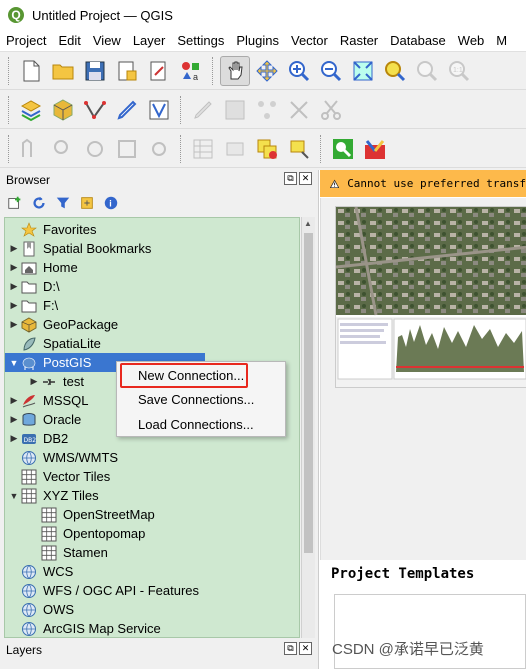 The width and height of the screenshot is (526, 669). Describe the element at coordinates (152, 229) in the screenshot. I see `tree-item-favorites: Favorites` at that location.